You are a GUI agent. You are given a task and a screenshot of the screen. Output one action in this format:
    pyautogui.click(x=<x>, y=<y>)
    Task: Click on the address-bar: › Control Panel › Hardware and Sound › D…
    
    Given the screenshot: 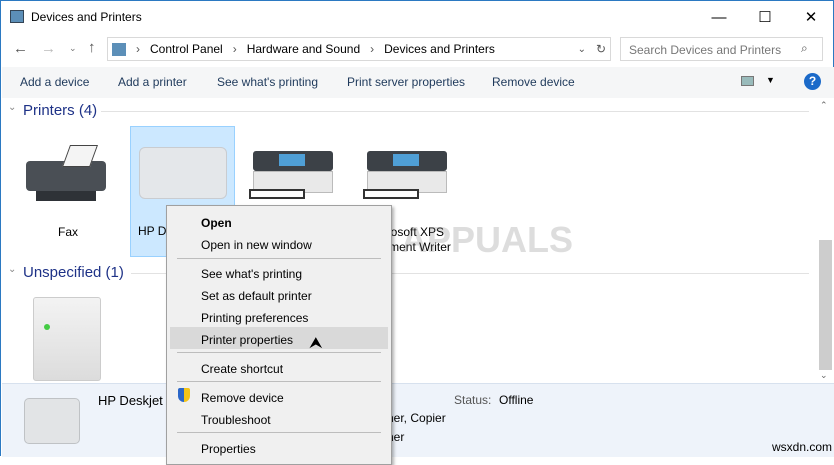 What is the action you would take?
    pyautogui.click(x=359, y=49)
    